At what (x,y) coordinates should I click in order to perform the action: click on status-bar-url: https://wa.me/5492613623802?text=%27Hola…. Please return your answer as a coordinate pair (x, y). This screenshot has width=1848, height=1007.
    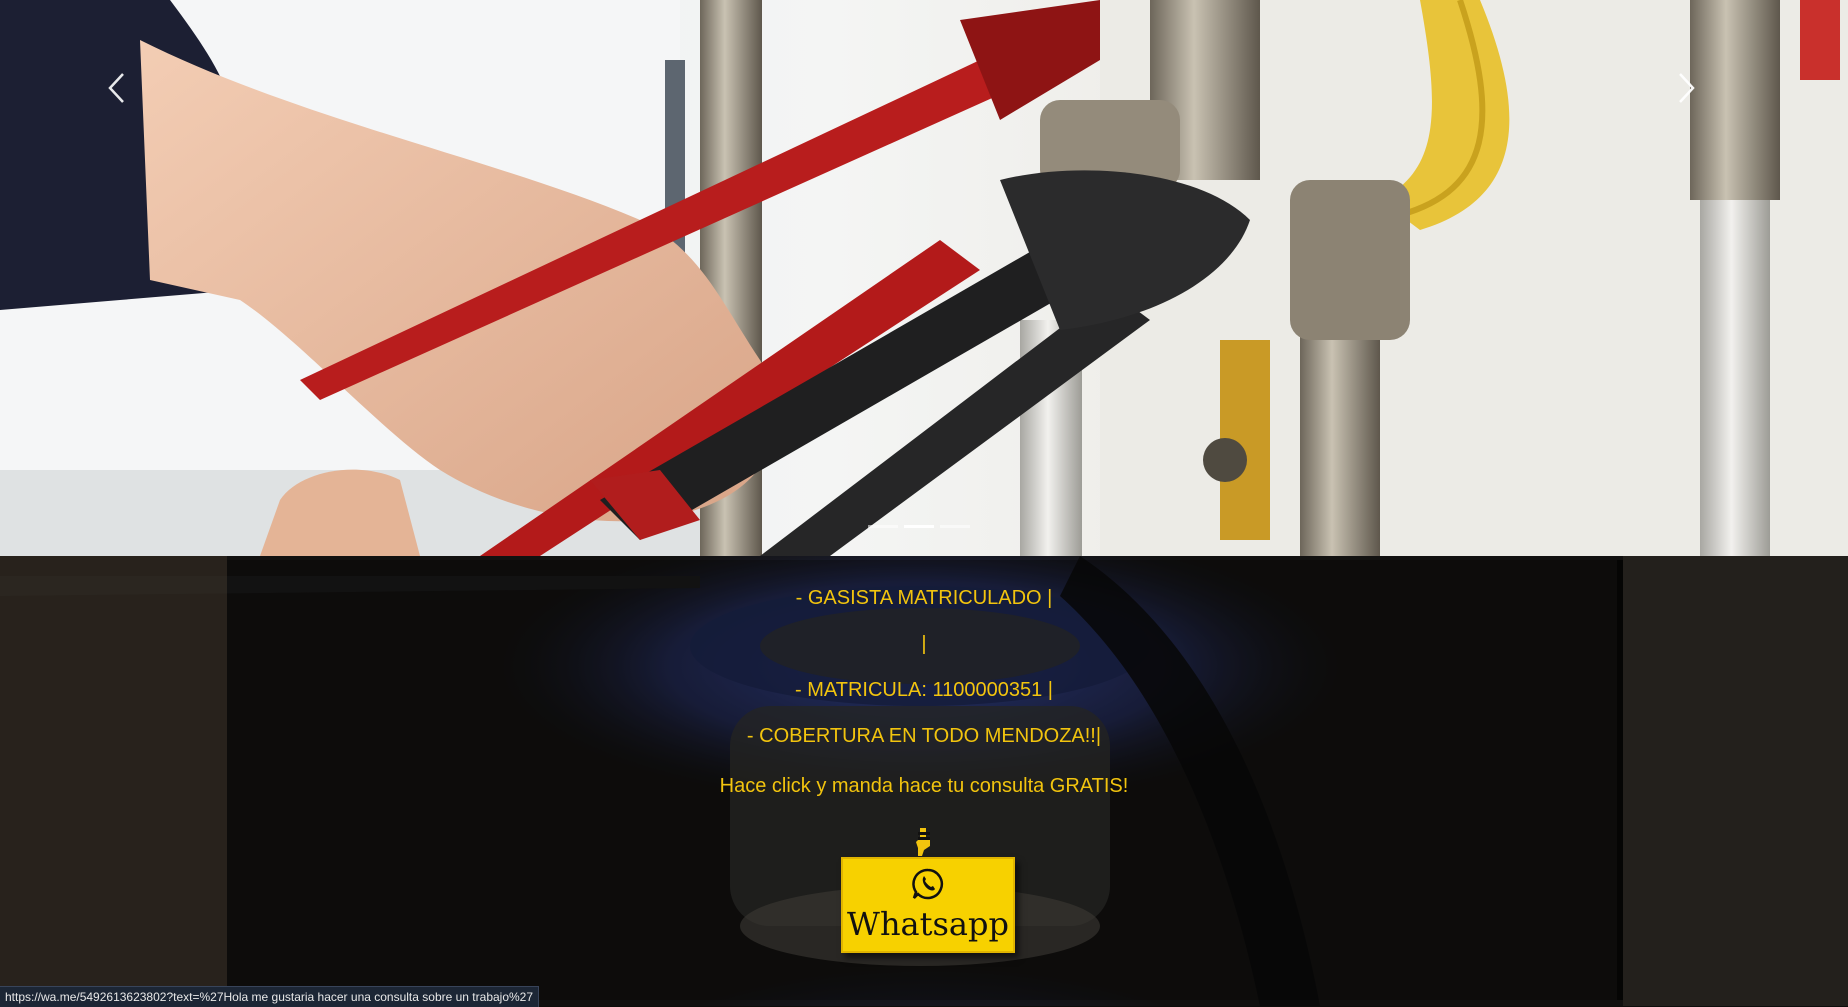
    Looking at the image, I should click on (270, 996).